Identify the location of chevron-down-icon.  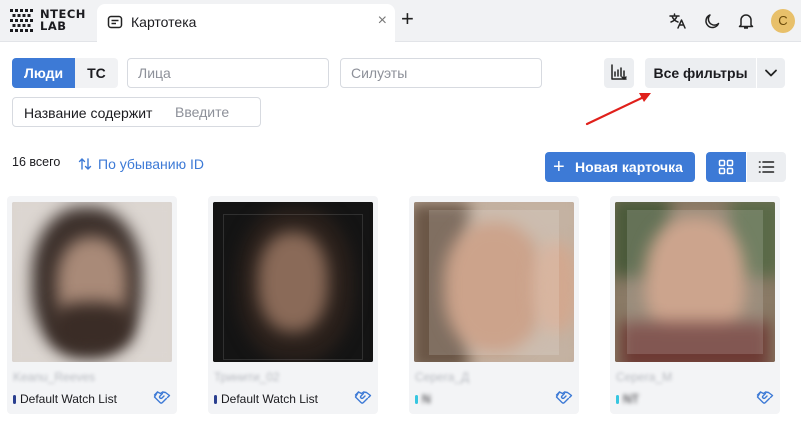
(771, 73).